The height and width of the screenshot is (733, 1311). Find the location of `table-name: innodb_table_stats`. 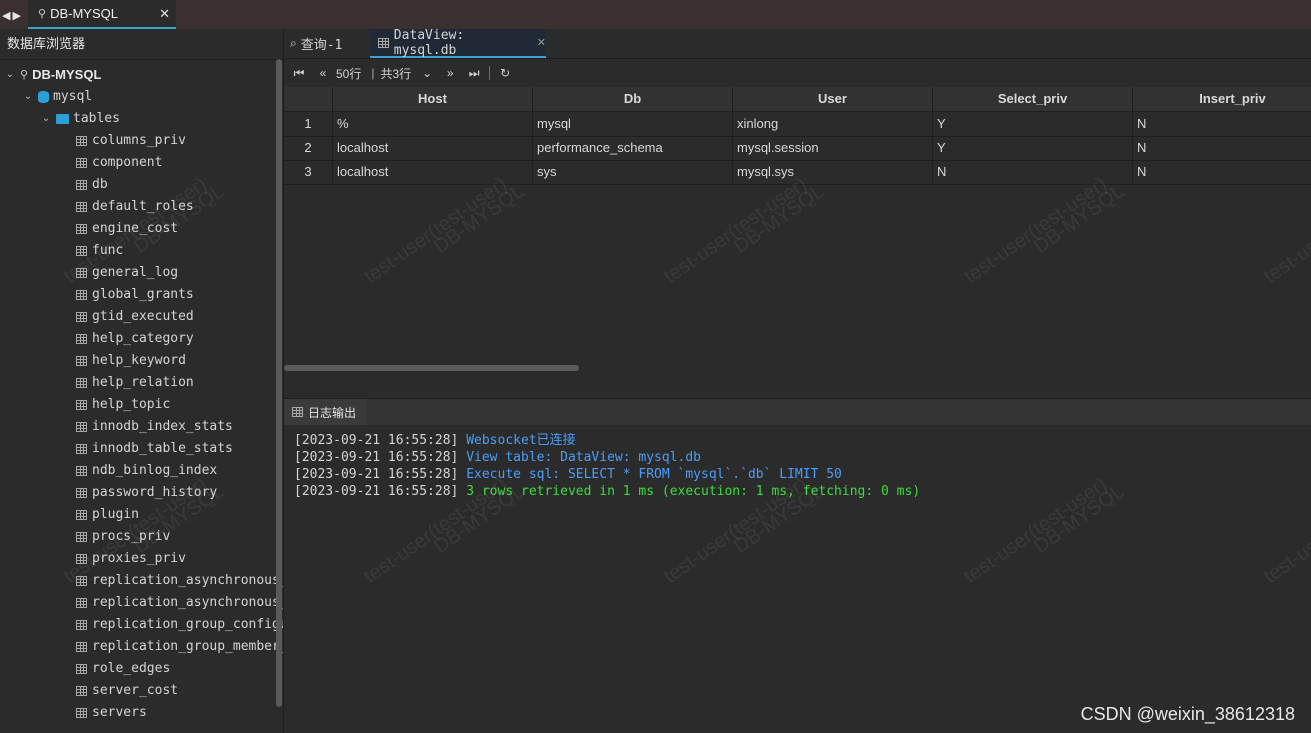

table-name: innodb_table_stats is located at coordinates (162, 448).